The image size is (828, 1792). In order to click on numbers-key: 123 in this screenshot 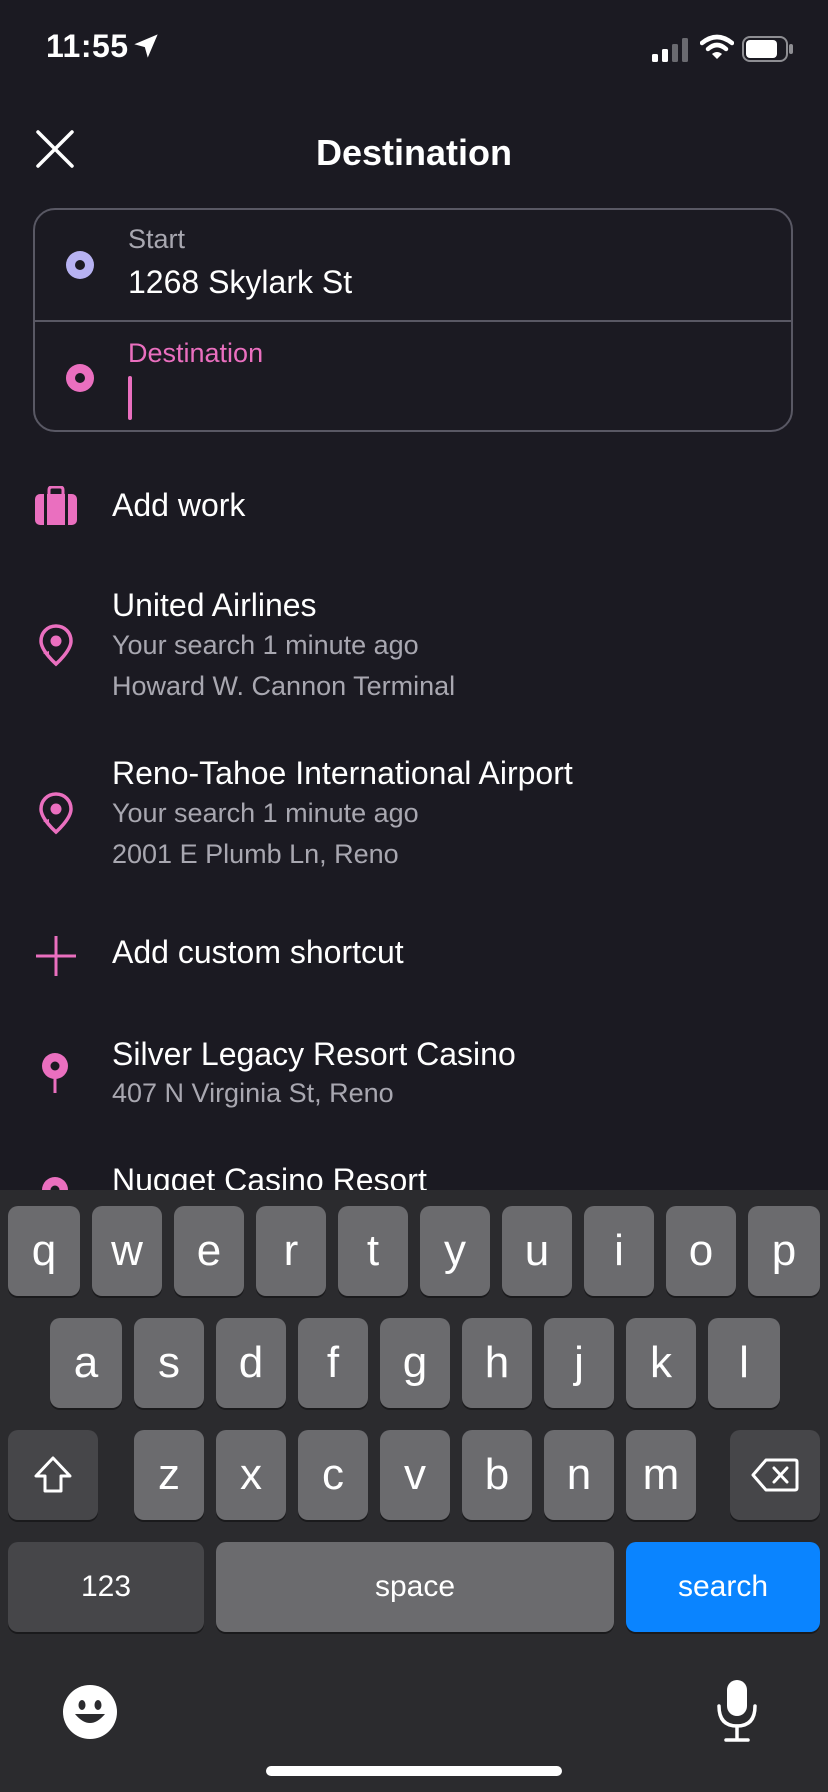, I will do `click(106, 1587)`.